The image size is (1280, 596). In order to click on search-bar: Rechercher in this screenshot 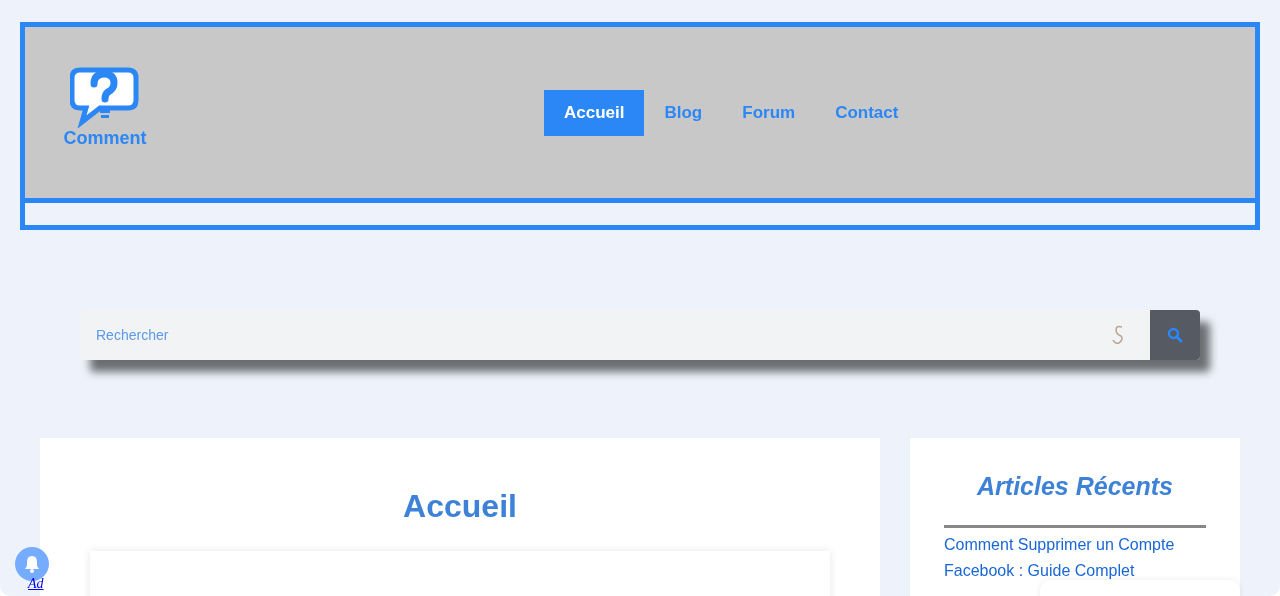, I will do `click(640, 335)`.